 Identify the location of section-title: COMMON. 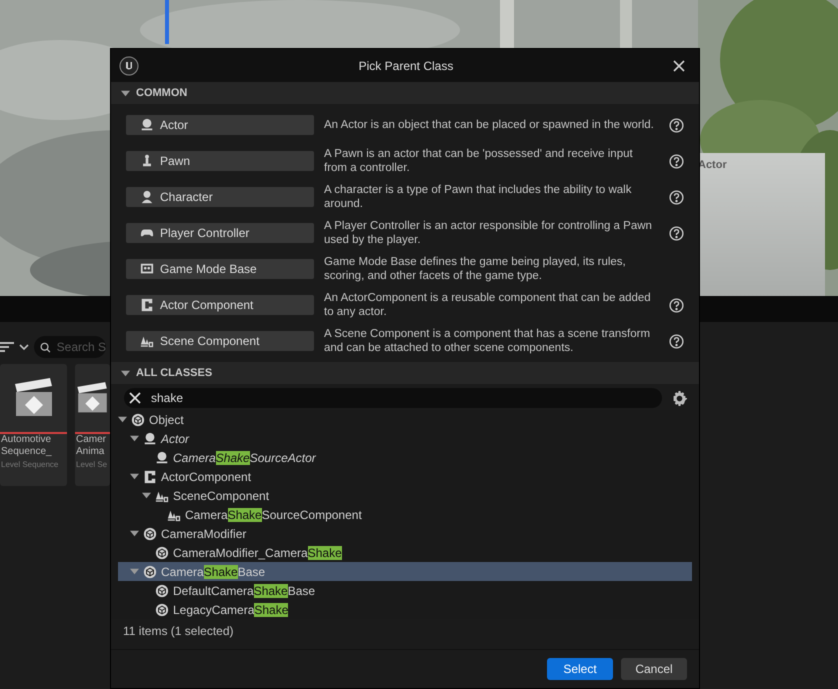
(162, 93).